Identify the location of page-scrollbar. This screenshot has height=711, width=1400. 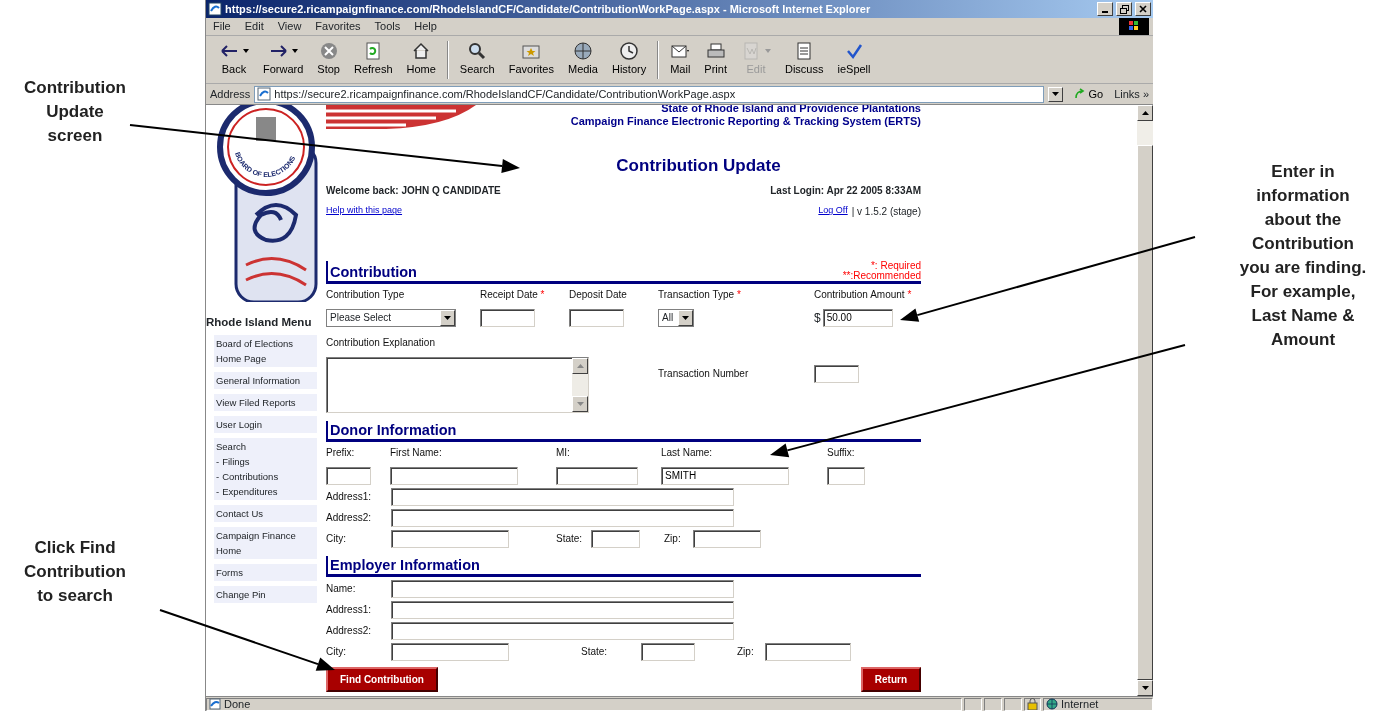
(1145, 400).